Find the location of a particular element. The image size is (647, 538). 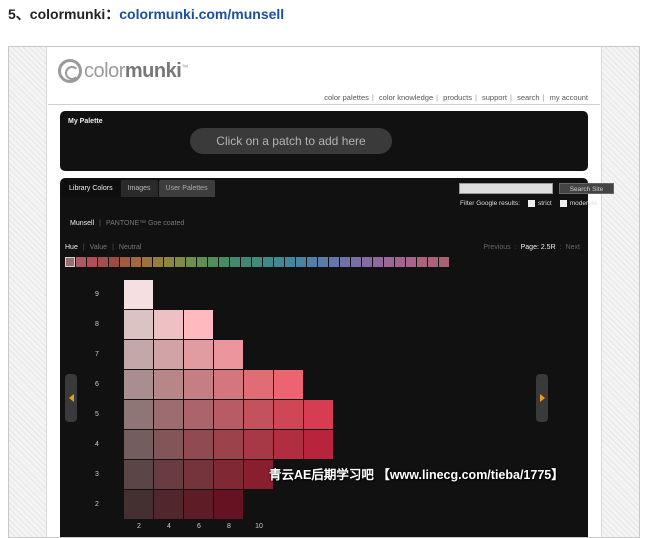

moderate-checkbox is located at coordinates (563, 203).